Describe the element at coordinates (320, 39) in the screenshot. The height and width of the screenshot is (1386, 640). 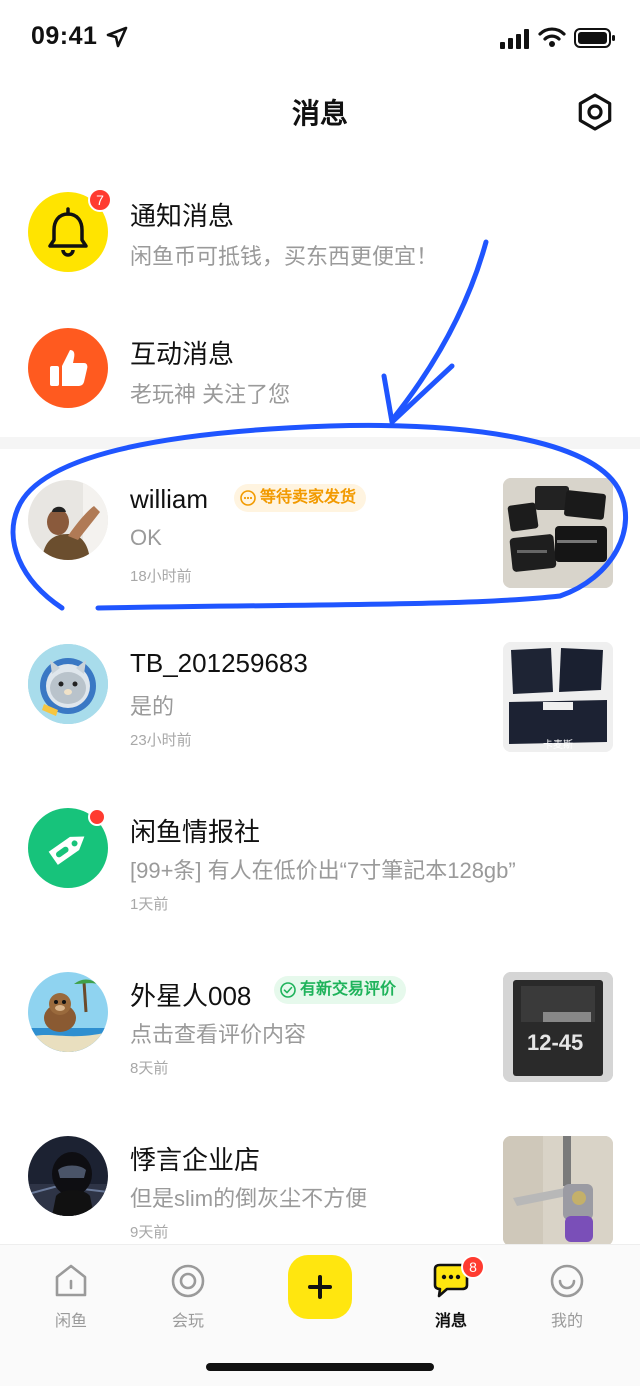
I see `status-bar: 09:41` at that location.